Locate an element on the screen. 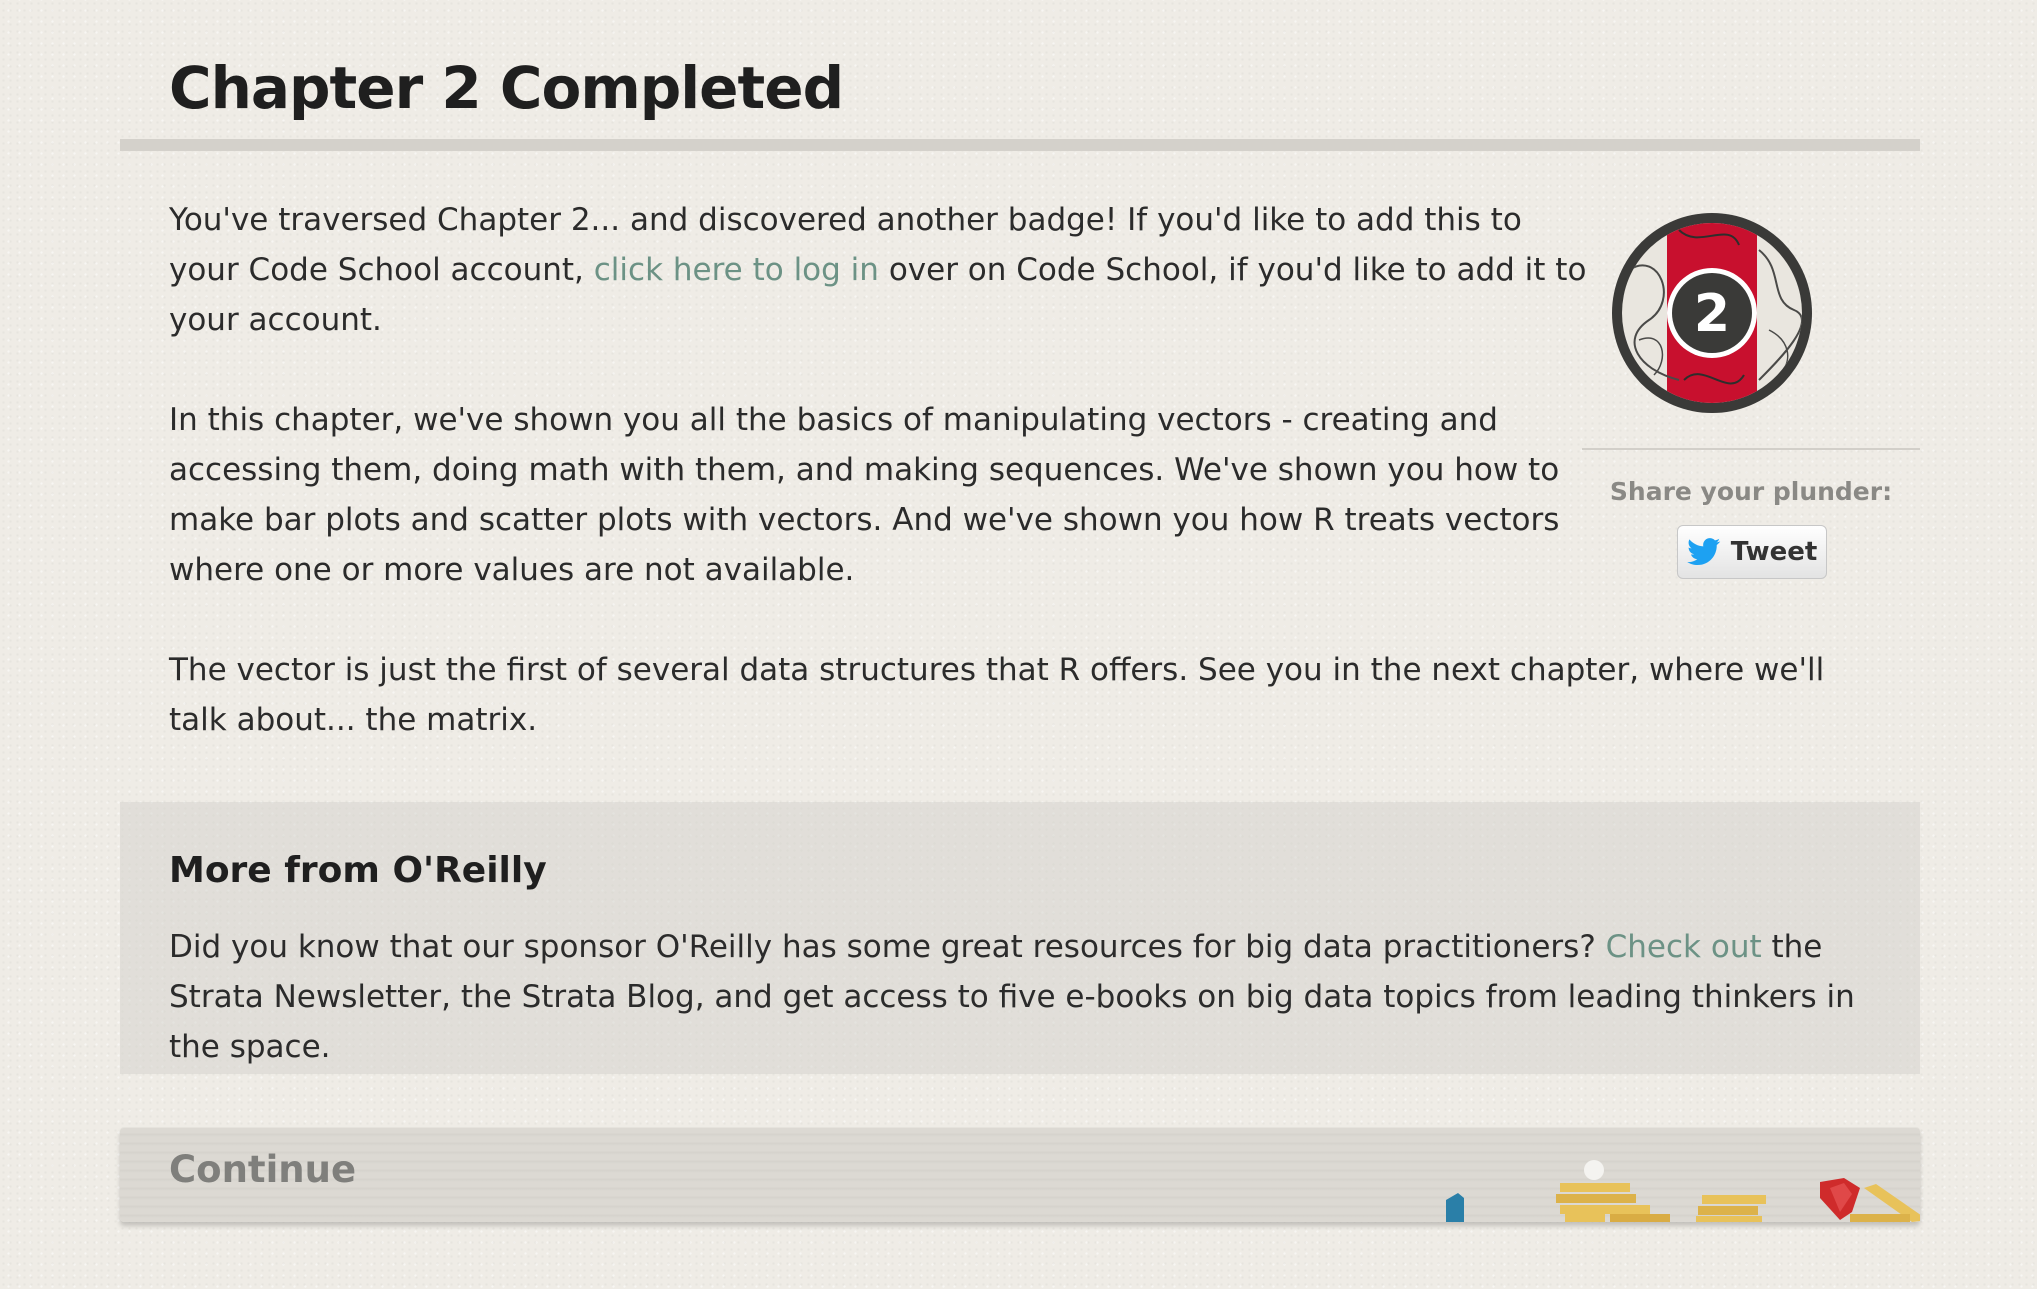 Image resolution: width=2037 pixels, height=1289 pixels. check-out-link: Check out is located at coordinates (1684, 947).